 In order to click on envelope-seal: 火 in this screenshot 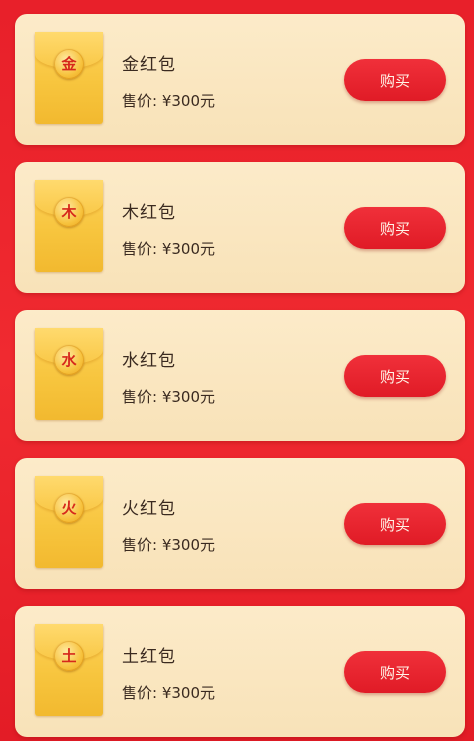, I will do `click(69, 508)`.